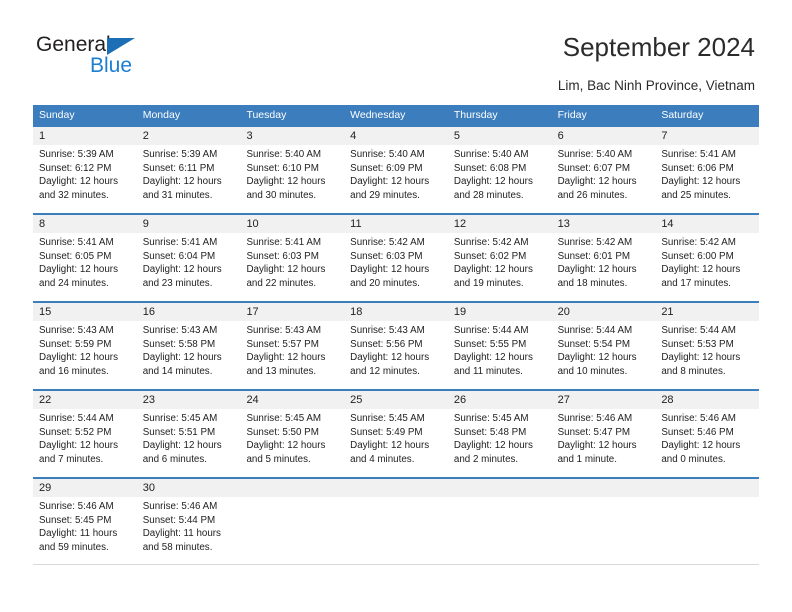  What do you see at coordinates (85, 224) in the screenshot?
I see `day-number: 8` at bounding box center [85, 224].